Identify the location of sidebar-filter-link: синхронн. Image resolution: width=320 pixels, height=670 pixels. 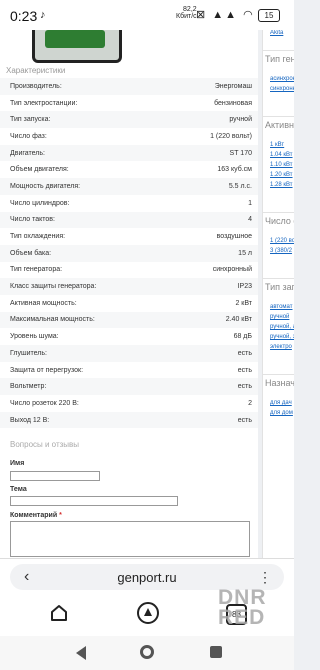
(282, 89).